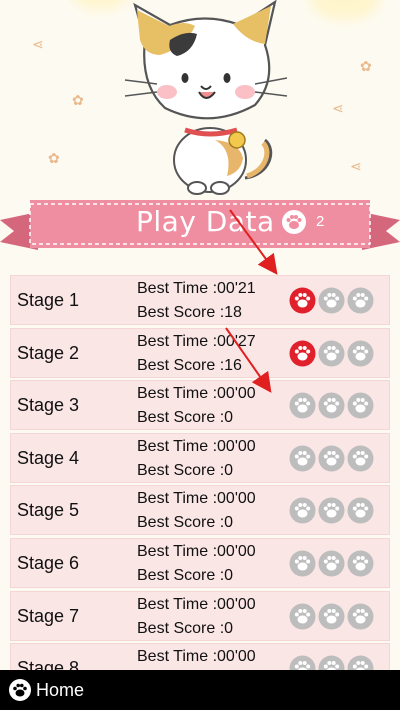 The width and height of the screenshot is (400, 710). I want to click on stage-row: Stage 1 Best Time :00'21 Best Score :18, so click(200, 300).